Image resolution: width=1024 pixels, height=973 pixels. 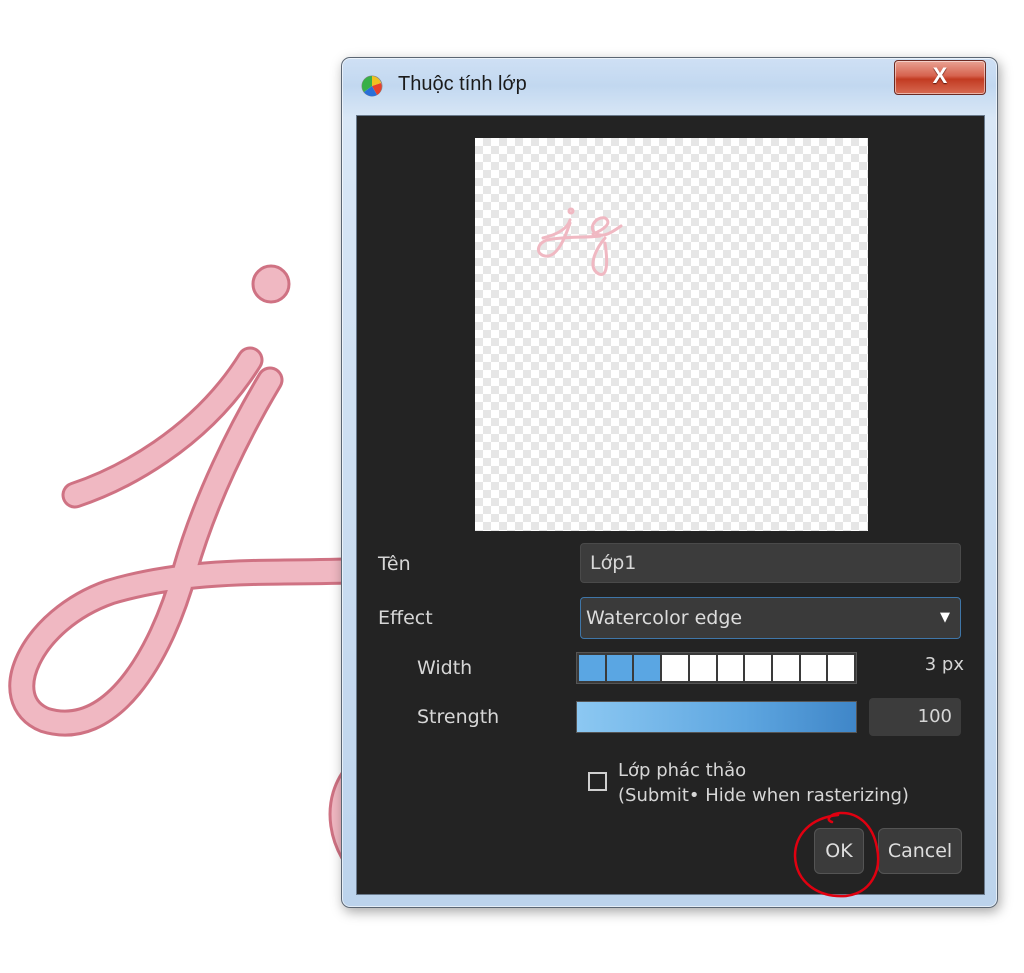 I want to click on name-label: Tên, so click(x=394, y=564).